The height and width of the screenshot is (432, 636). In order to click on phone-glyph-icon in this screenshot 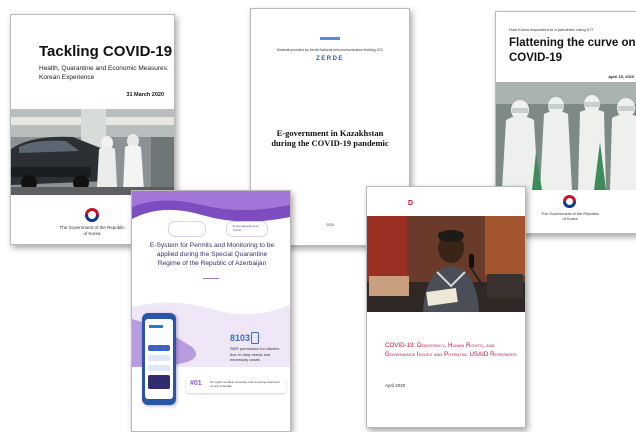, I will do `click(255, 338)`.